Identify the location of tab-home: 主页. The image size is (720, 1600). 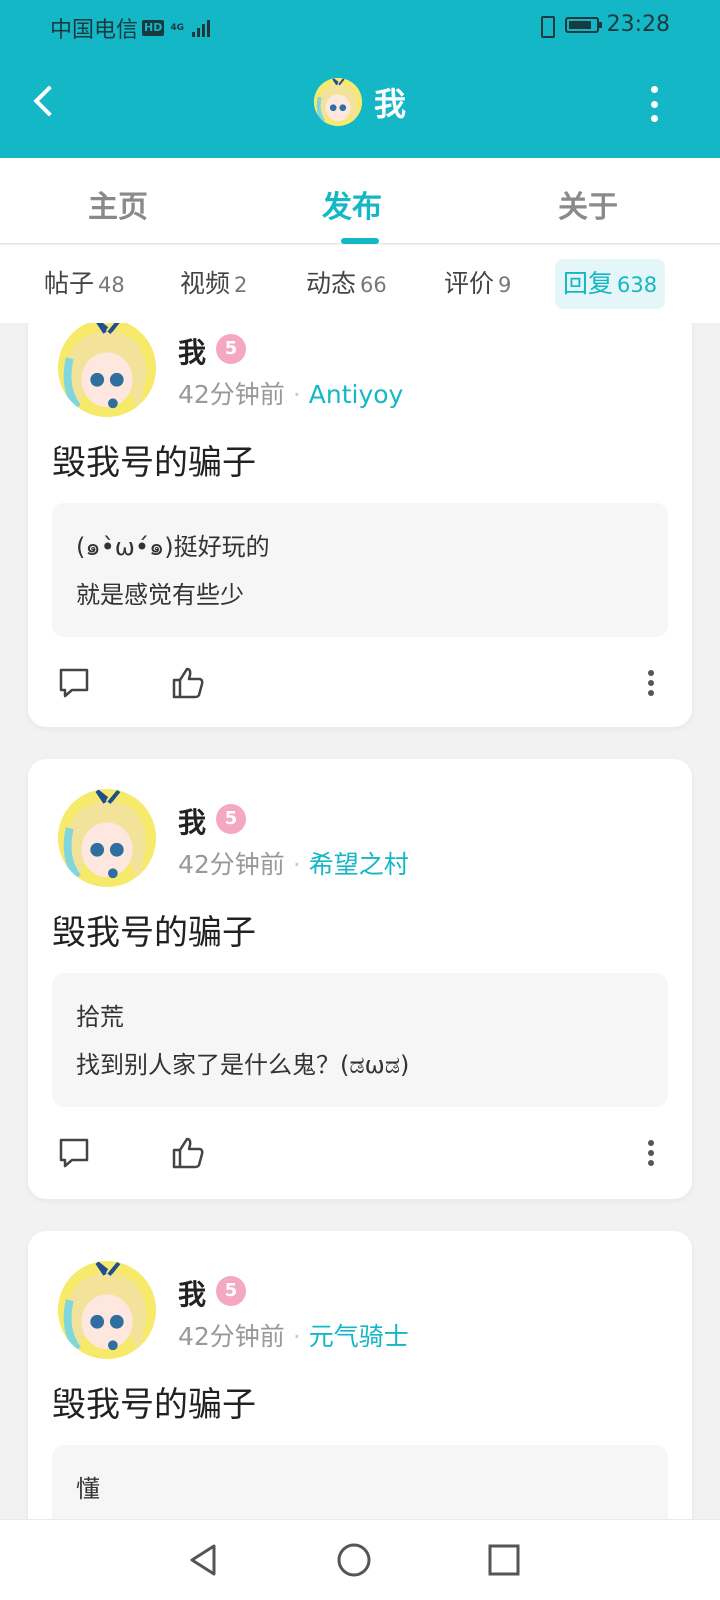
(118, 204).